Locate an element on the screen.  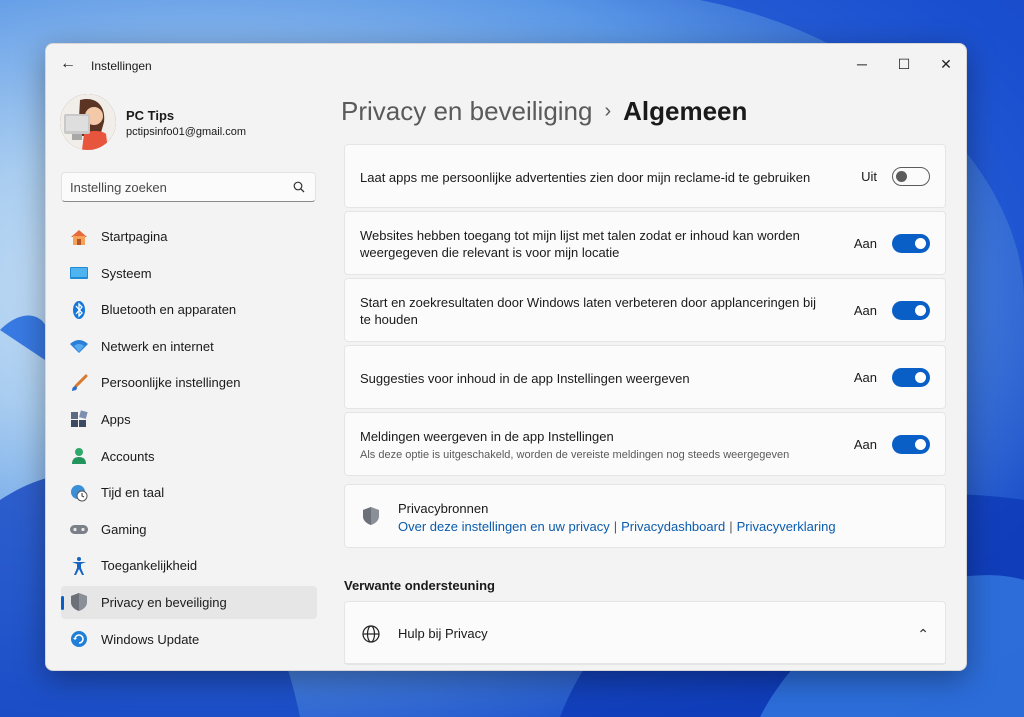
help-privacy-label: Hulp bij Privacy is located at coordinates (443, 633).